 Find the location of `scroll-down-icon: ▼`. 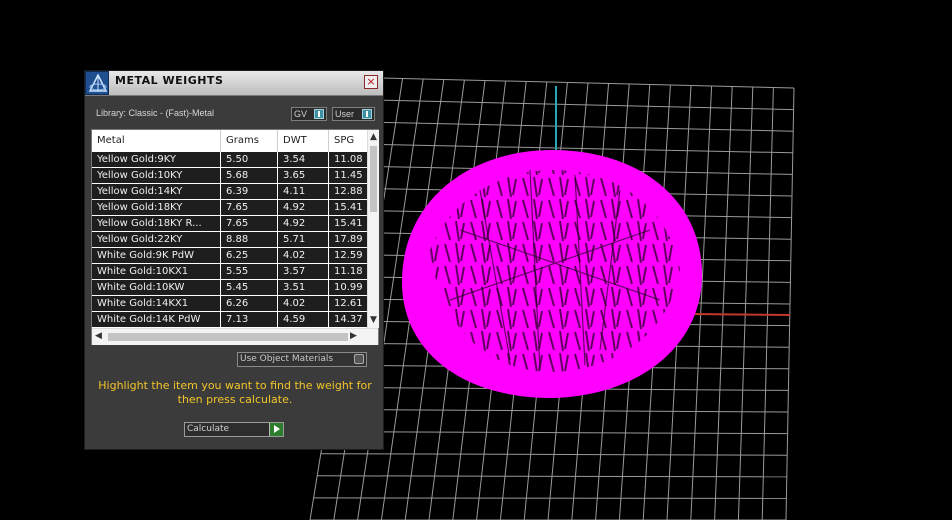

scroll-down-icon: ▼ is located at coordinates (373, 320).